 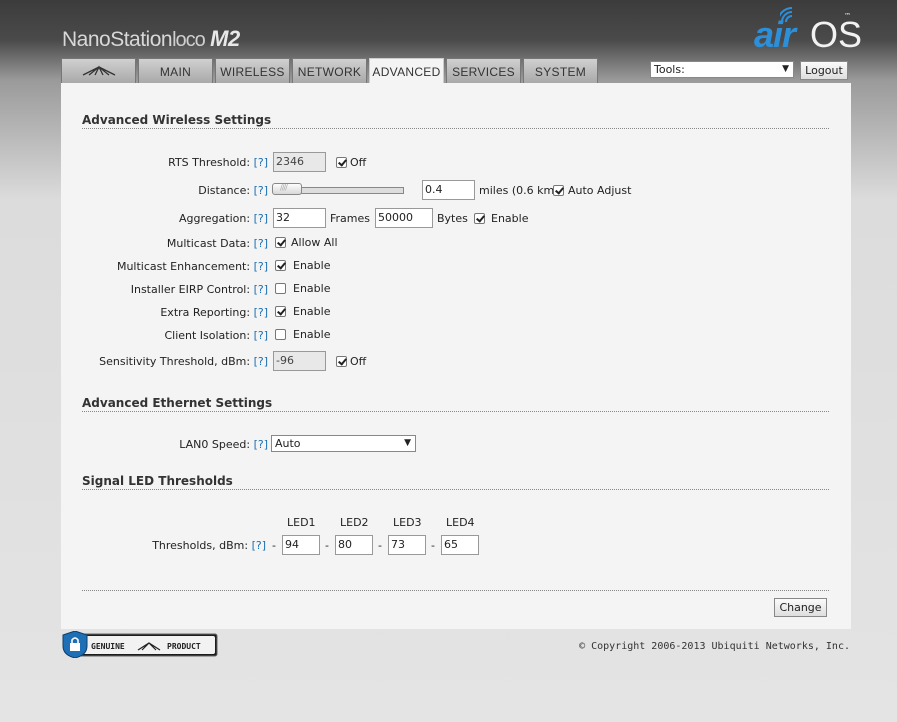 I want to click on lan0-speed-label: LAN0 Speed: [?], so click(x=223, y=444).